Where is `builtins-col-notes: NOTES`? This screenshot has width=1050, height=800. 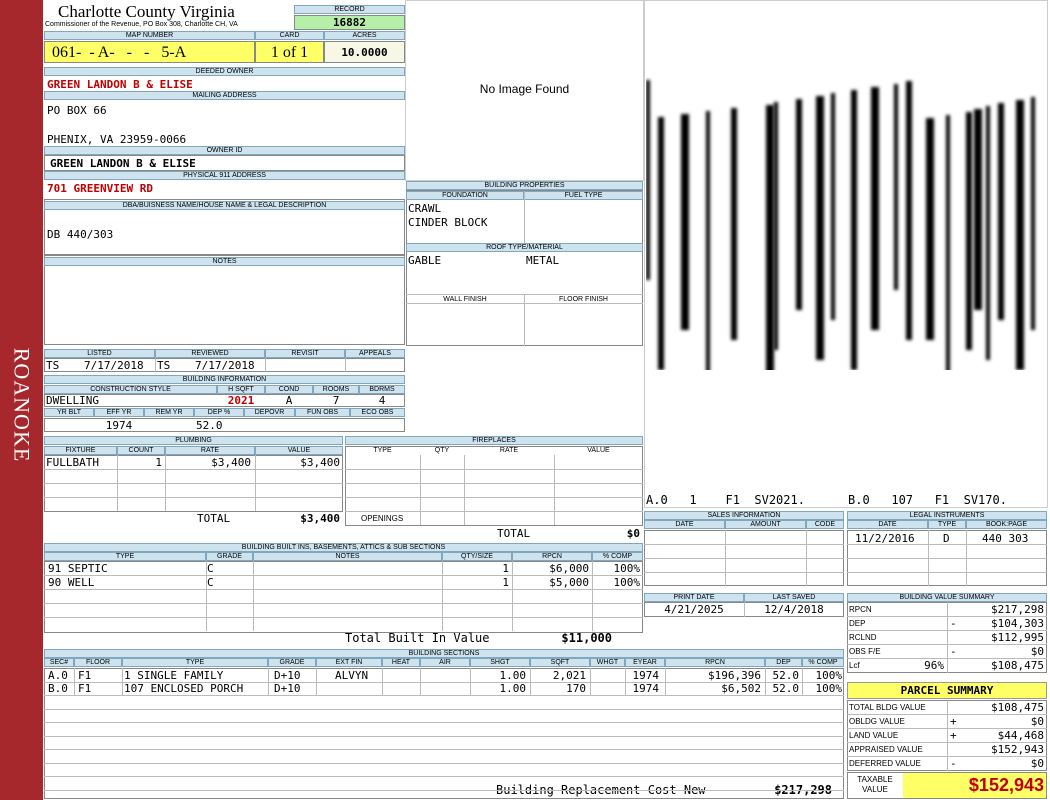 builtins-col-notes: NOTES is located at coordinates (347, 556).